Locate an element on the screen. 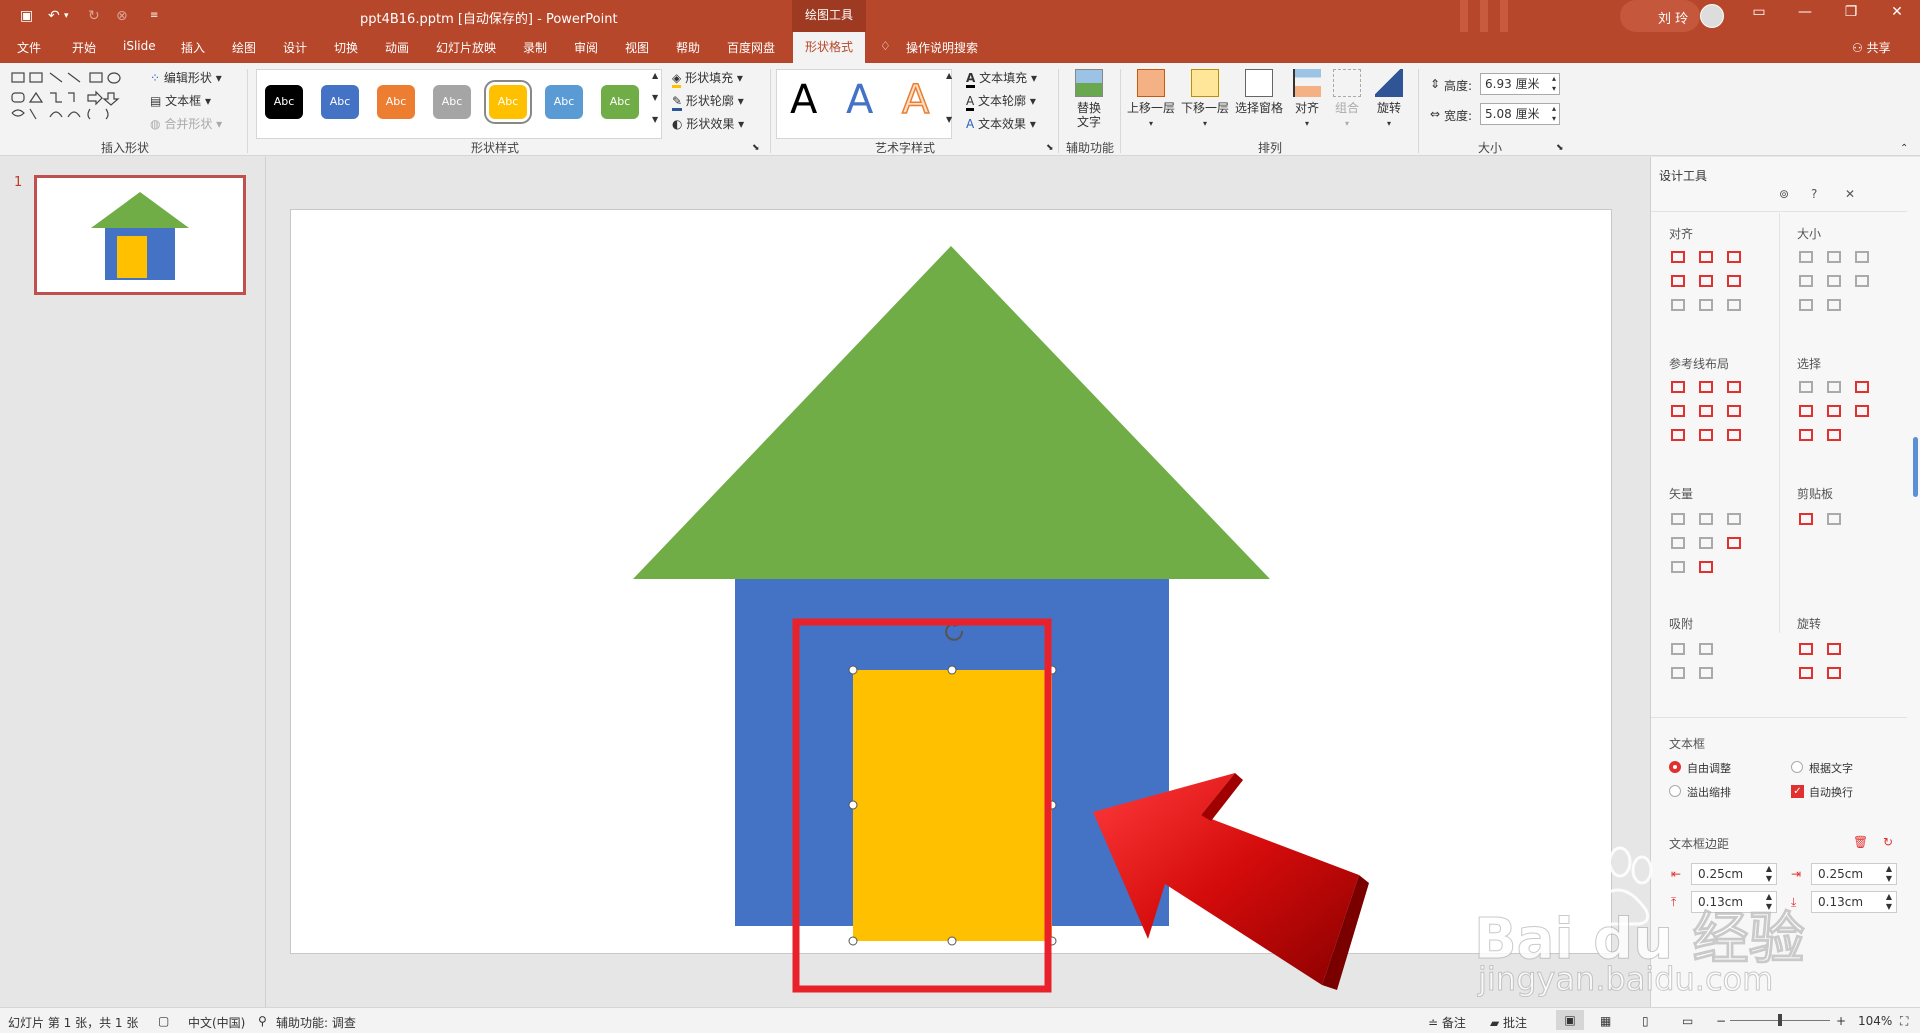 The height and width of the screenshot is (1033, 1920). pane-settings-icon: ⊚ is located at coordinates (1784, 194).